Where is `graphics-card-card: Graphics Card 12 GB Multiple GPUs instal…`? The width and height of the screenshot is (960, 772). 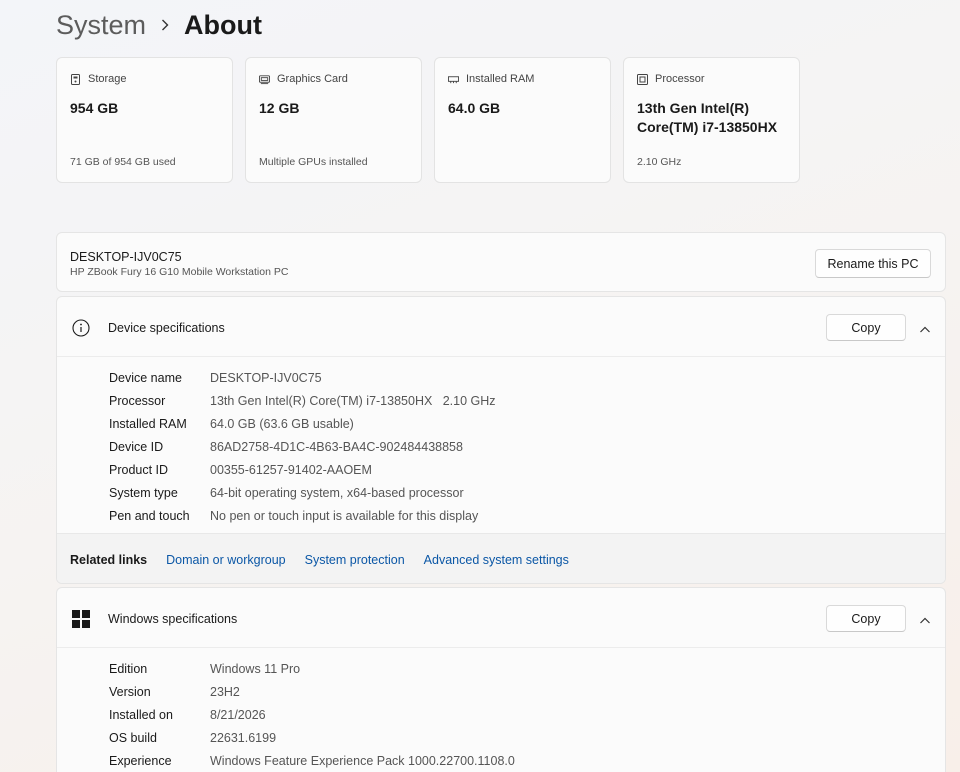
graphics-card-card: Graphics Card 12 GB Multiple GPUs instal… is located at coordinates (333, 120).